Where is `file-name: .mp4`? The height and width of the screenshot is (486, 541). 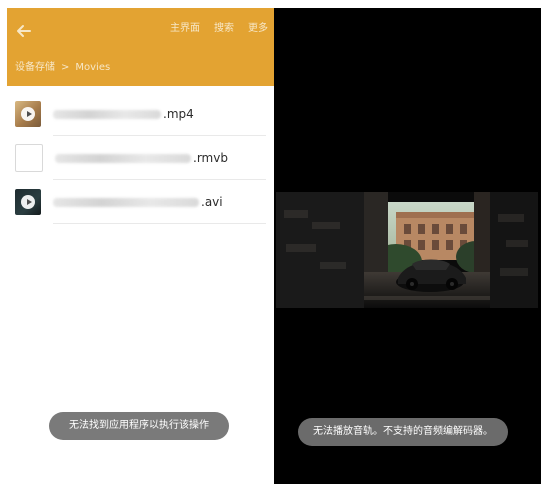
file-name: .mp4 is located at coordinates (123, 114).